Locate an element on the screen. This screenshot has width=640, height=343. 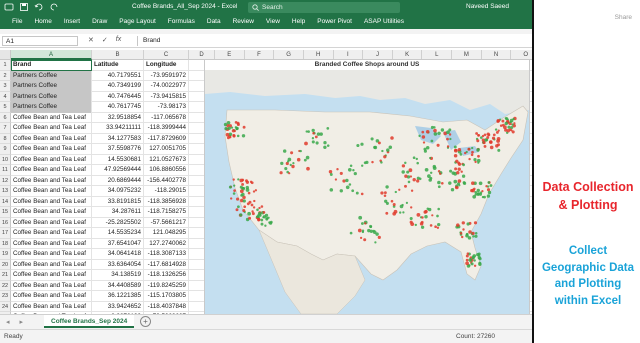
tab-view: View is located at coordinates (273, 21).